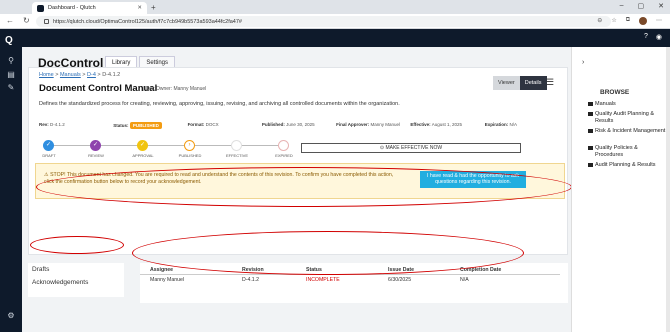 Image resolution: width=670 pixels, height=332 pixels. I want to click on minimize-icon: –, so click(622, 6).